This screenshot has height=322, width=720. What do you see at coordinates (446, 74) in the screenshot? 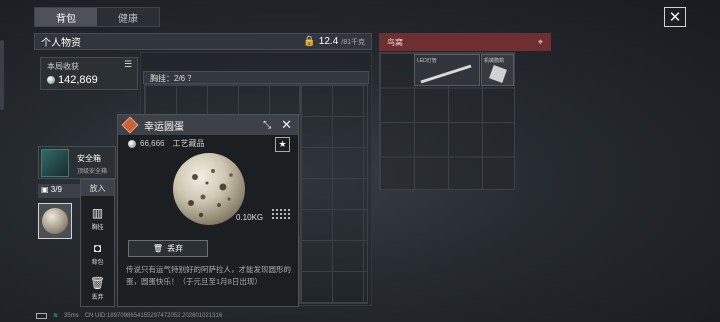
I see `led-tube-icon` at bounding box center [446, 74].